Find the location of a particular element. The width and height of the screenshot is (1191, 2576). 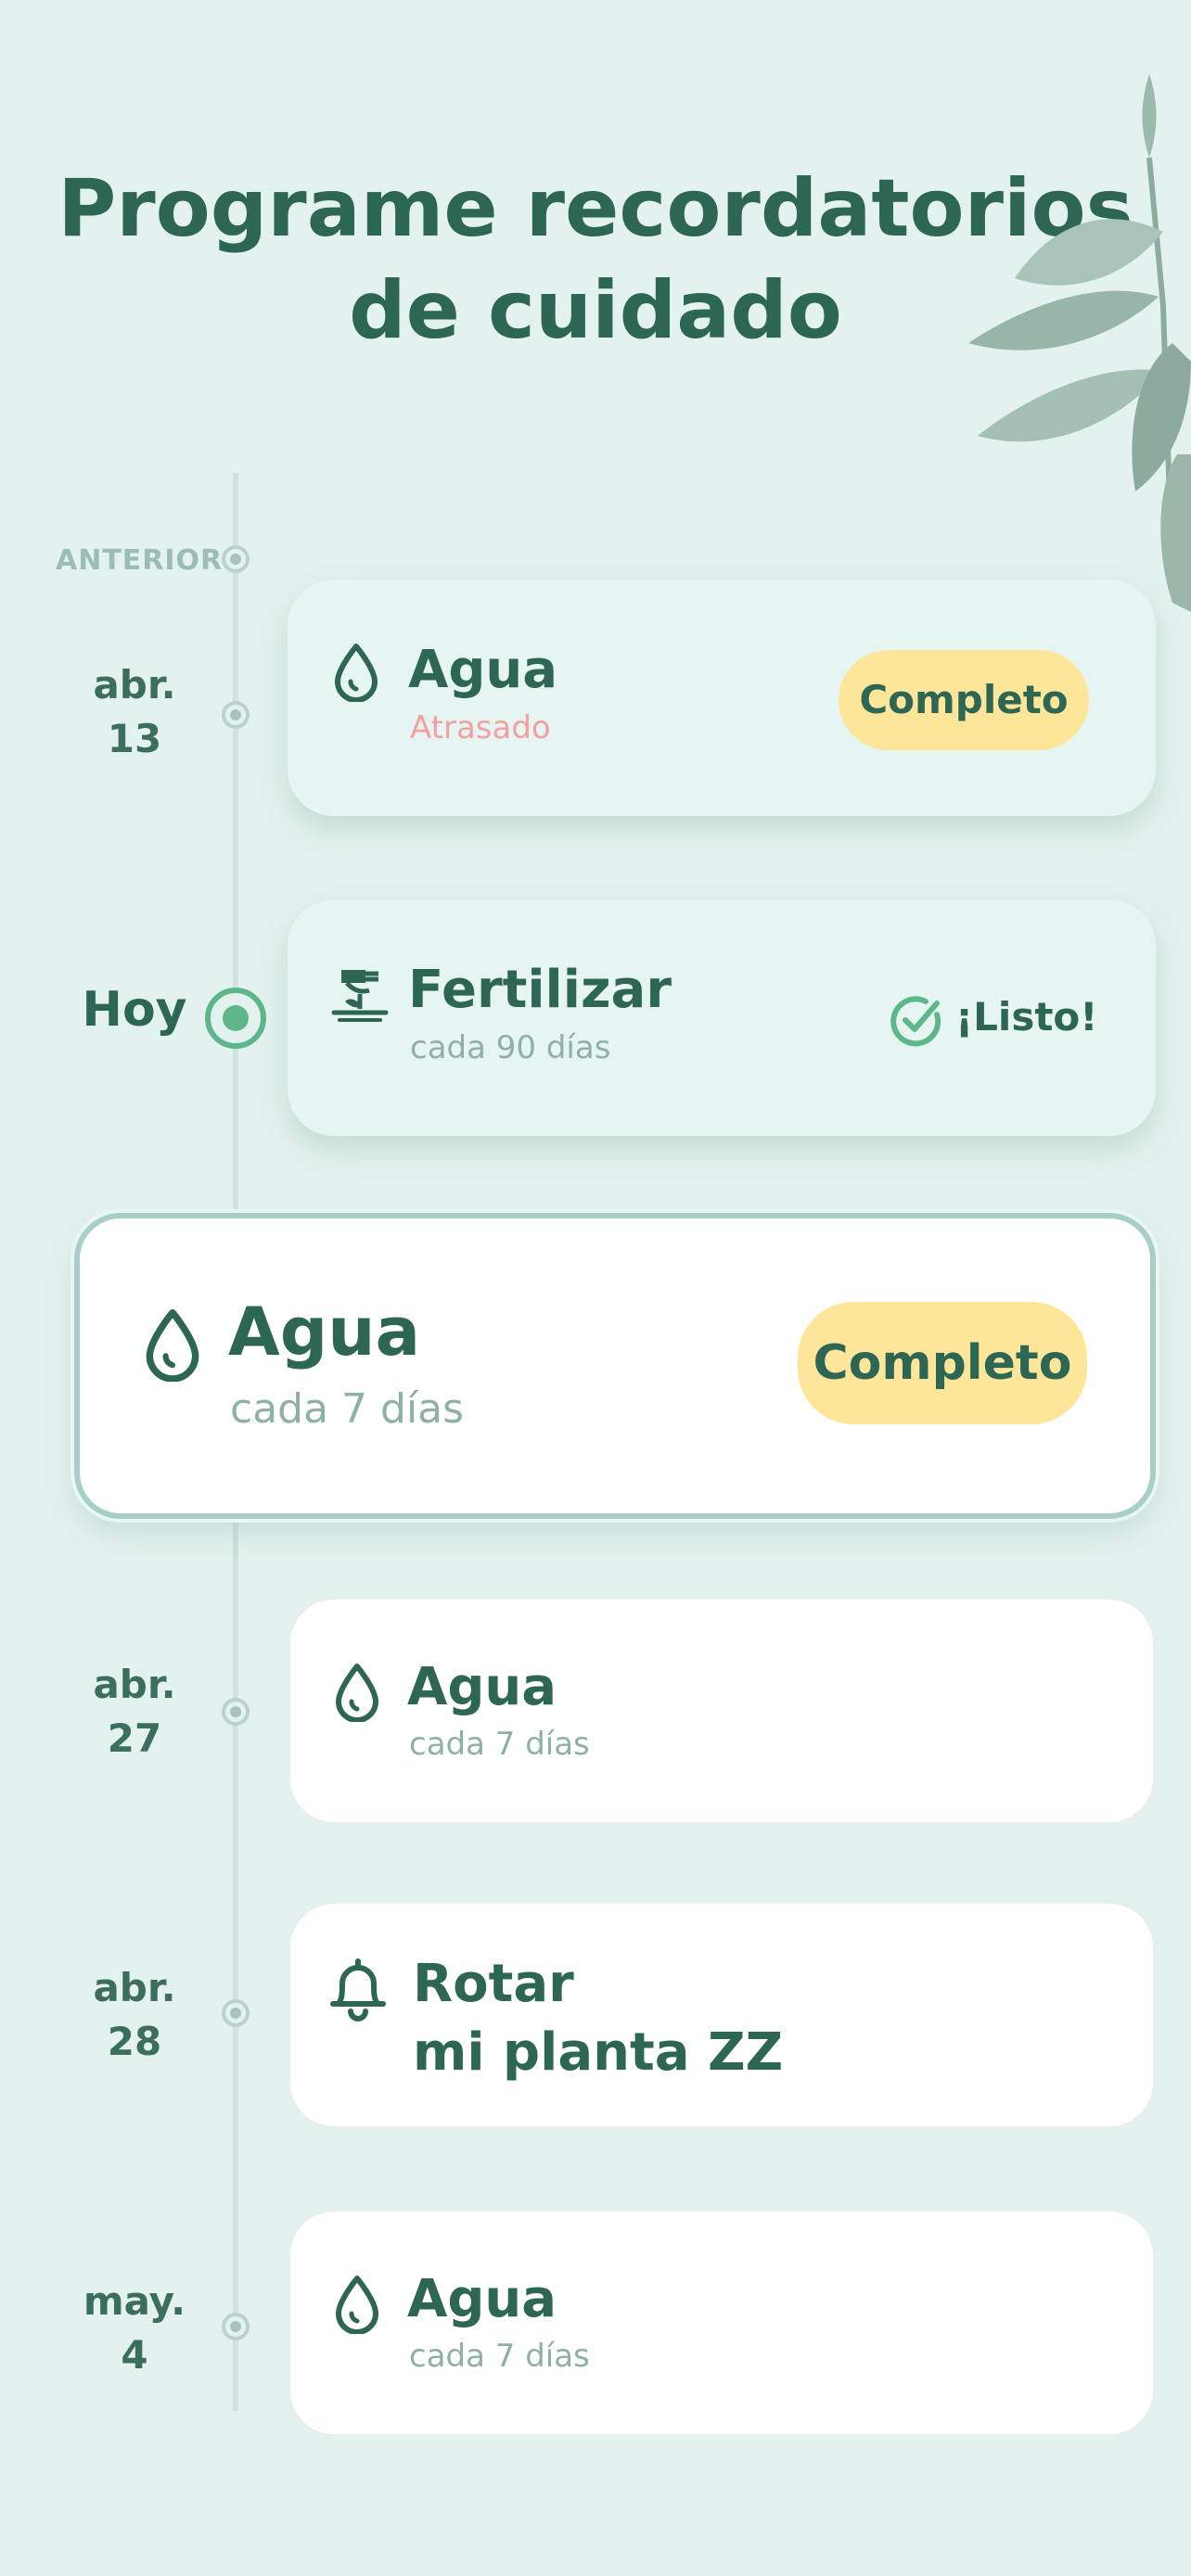

reminder-card-rotate: Rotar mi planta ZZ is located at coordinates (722, 2015).